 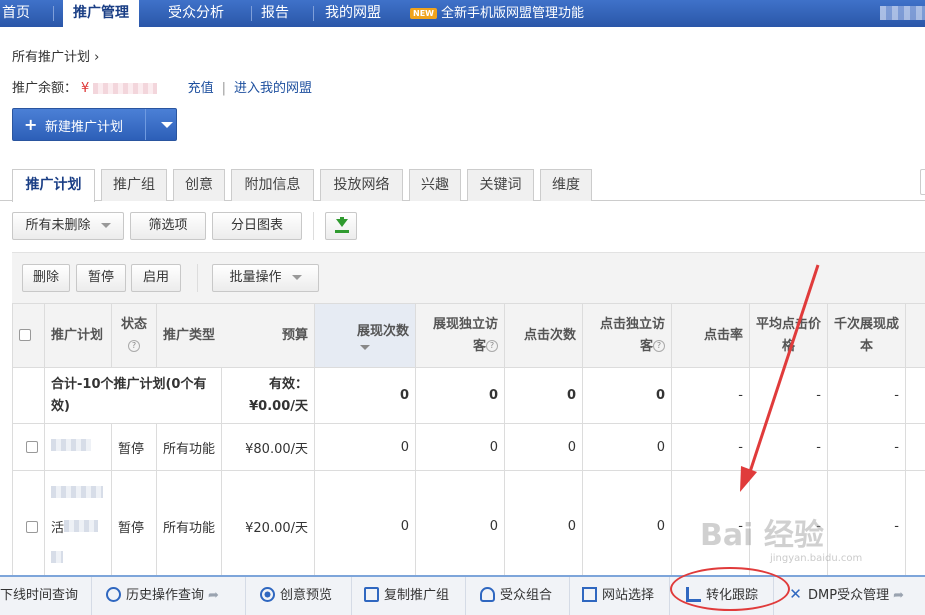 What do you see at coordinates (783, 371) in the screenshot?
I see `arrow-shaft` at bounding box center [783, 371].